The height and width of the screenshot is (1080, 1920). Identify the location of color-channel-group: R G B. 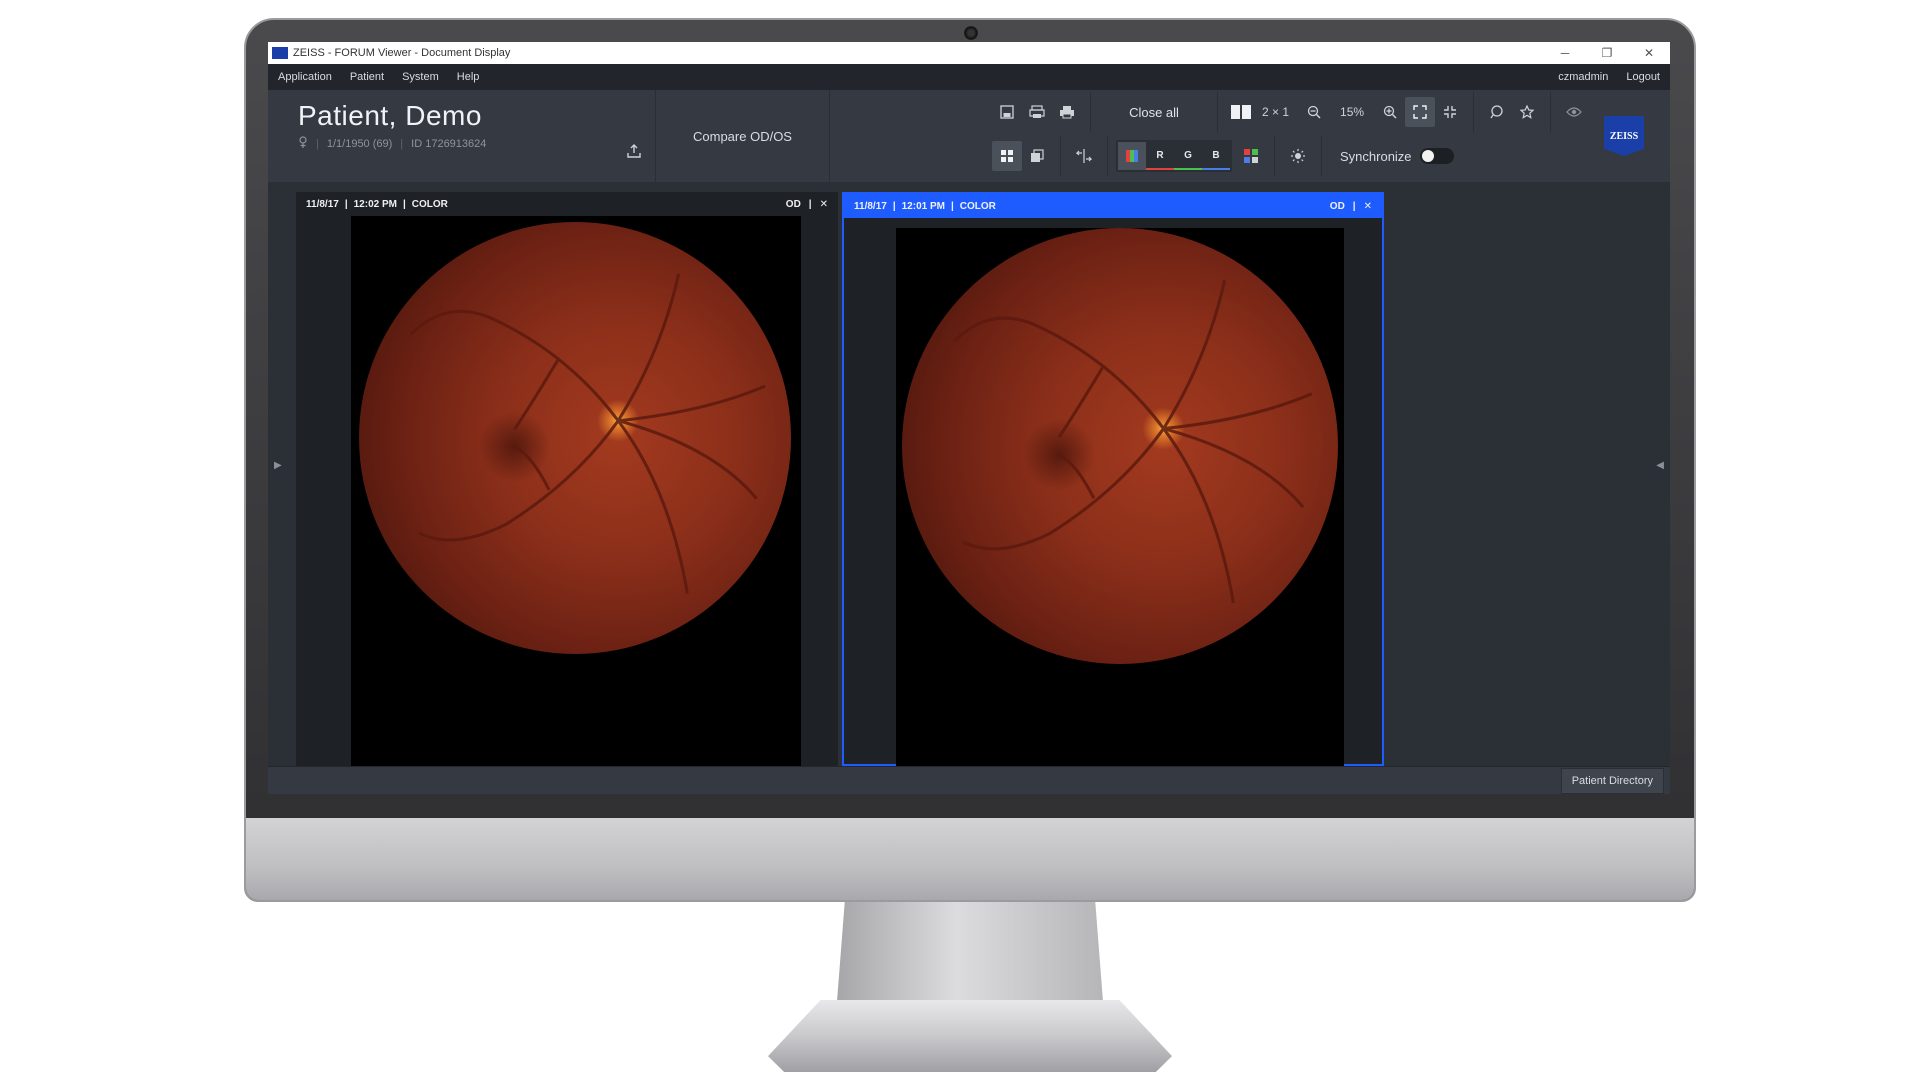
(1174, 156).